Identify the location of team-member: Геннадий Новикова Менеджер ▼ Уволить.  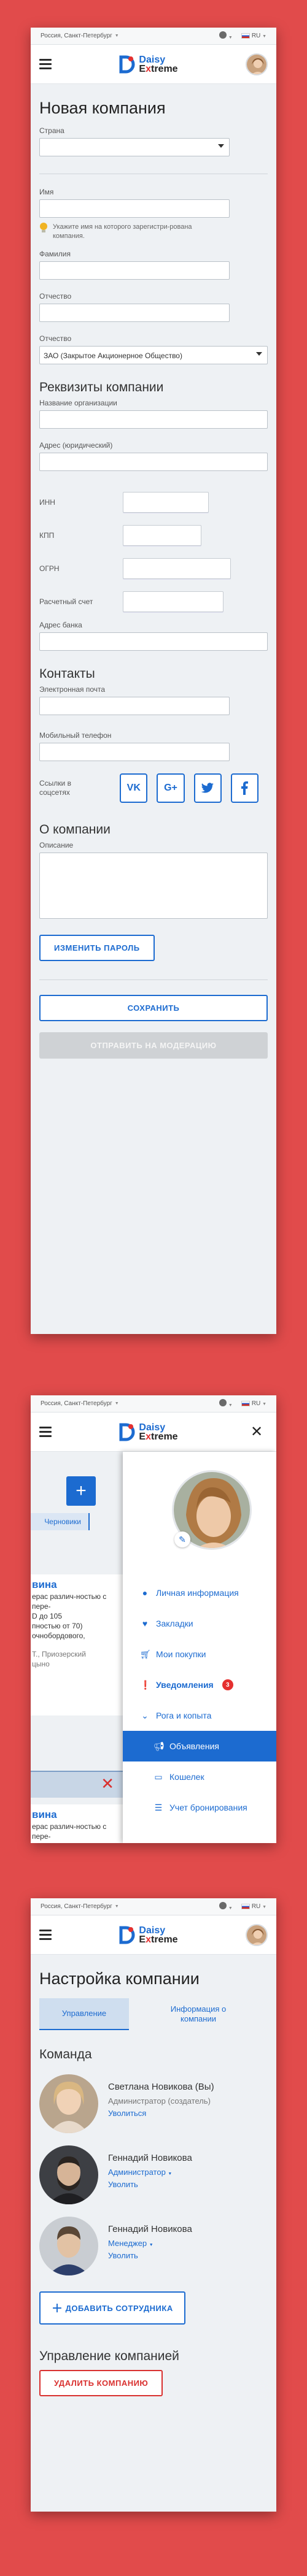
(153, 2246).